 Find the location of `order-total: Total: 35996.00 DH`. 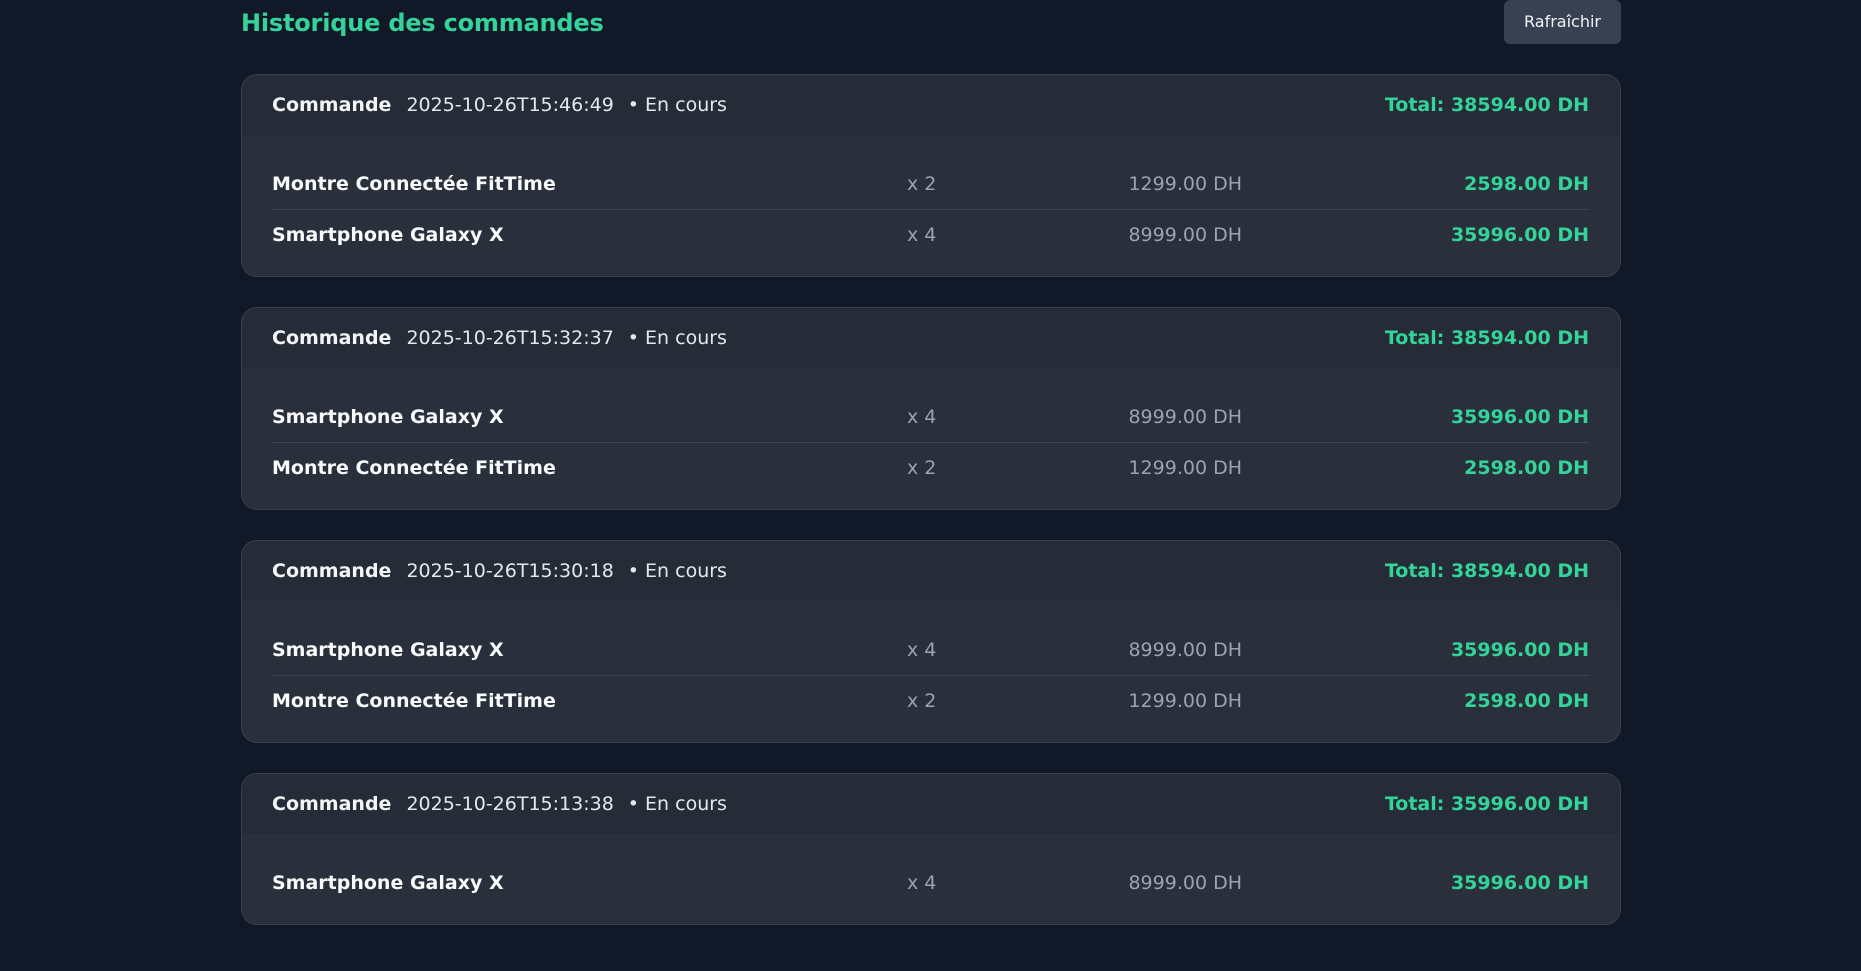

order-total: Total: 35996.00 DH is located at coordinates (1486, 804).